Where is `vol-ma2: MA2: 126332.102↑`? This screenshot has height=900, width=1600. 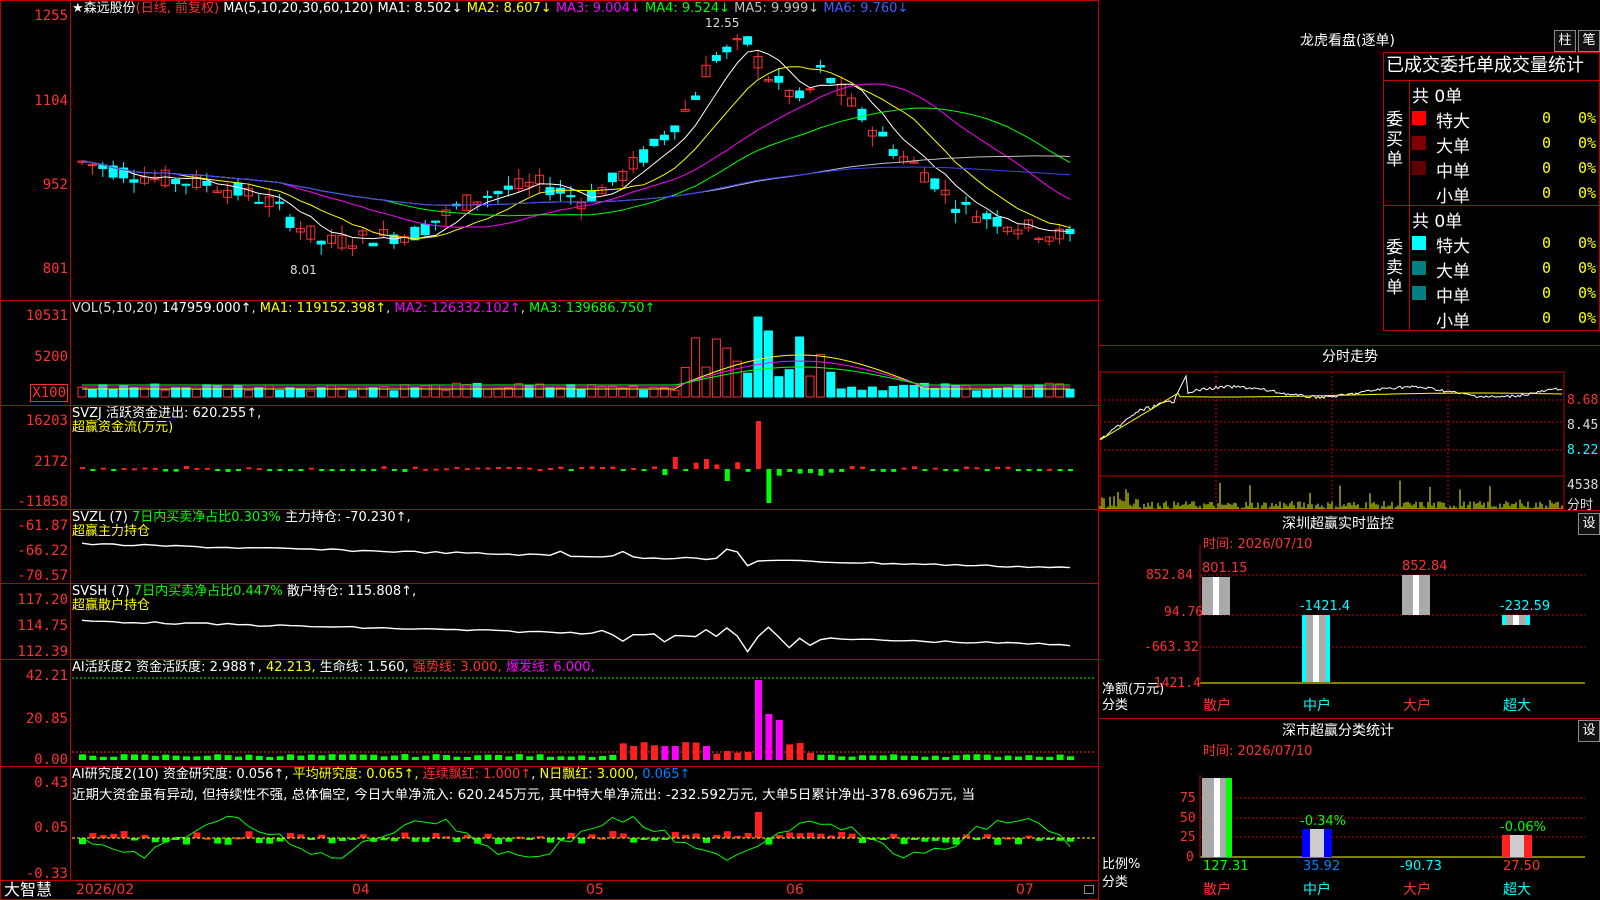
vol-ma2: MA2: 126332.102↑ is located at coordinates (457, 308).